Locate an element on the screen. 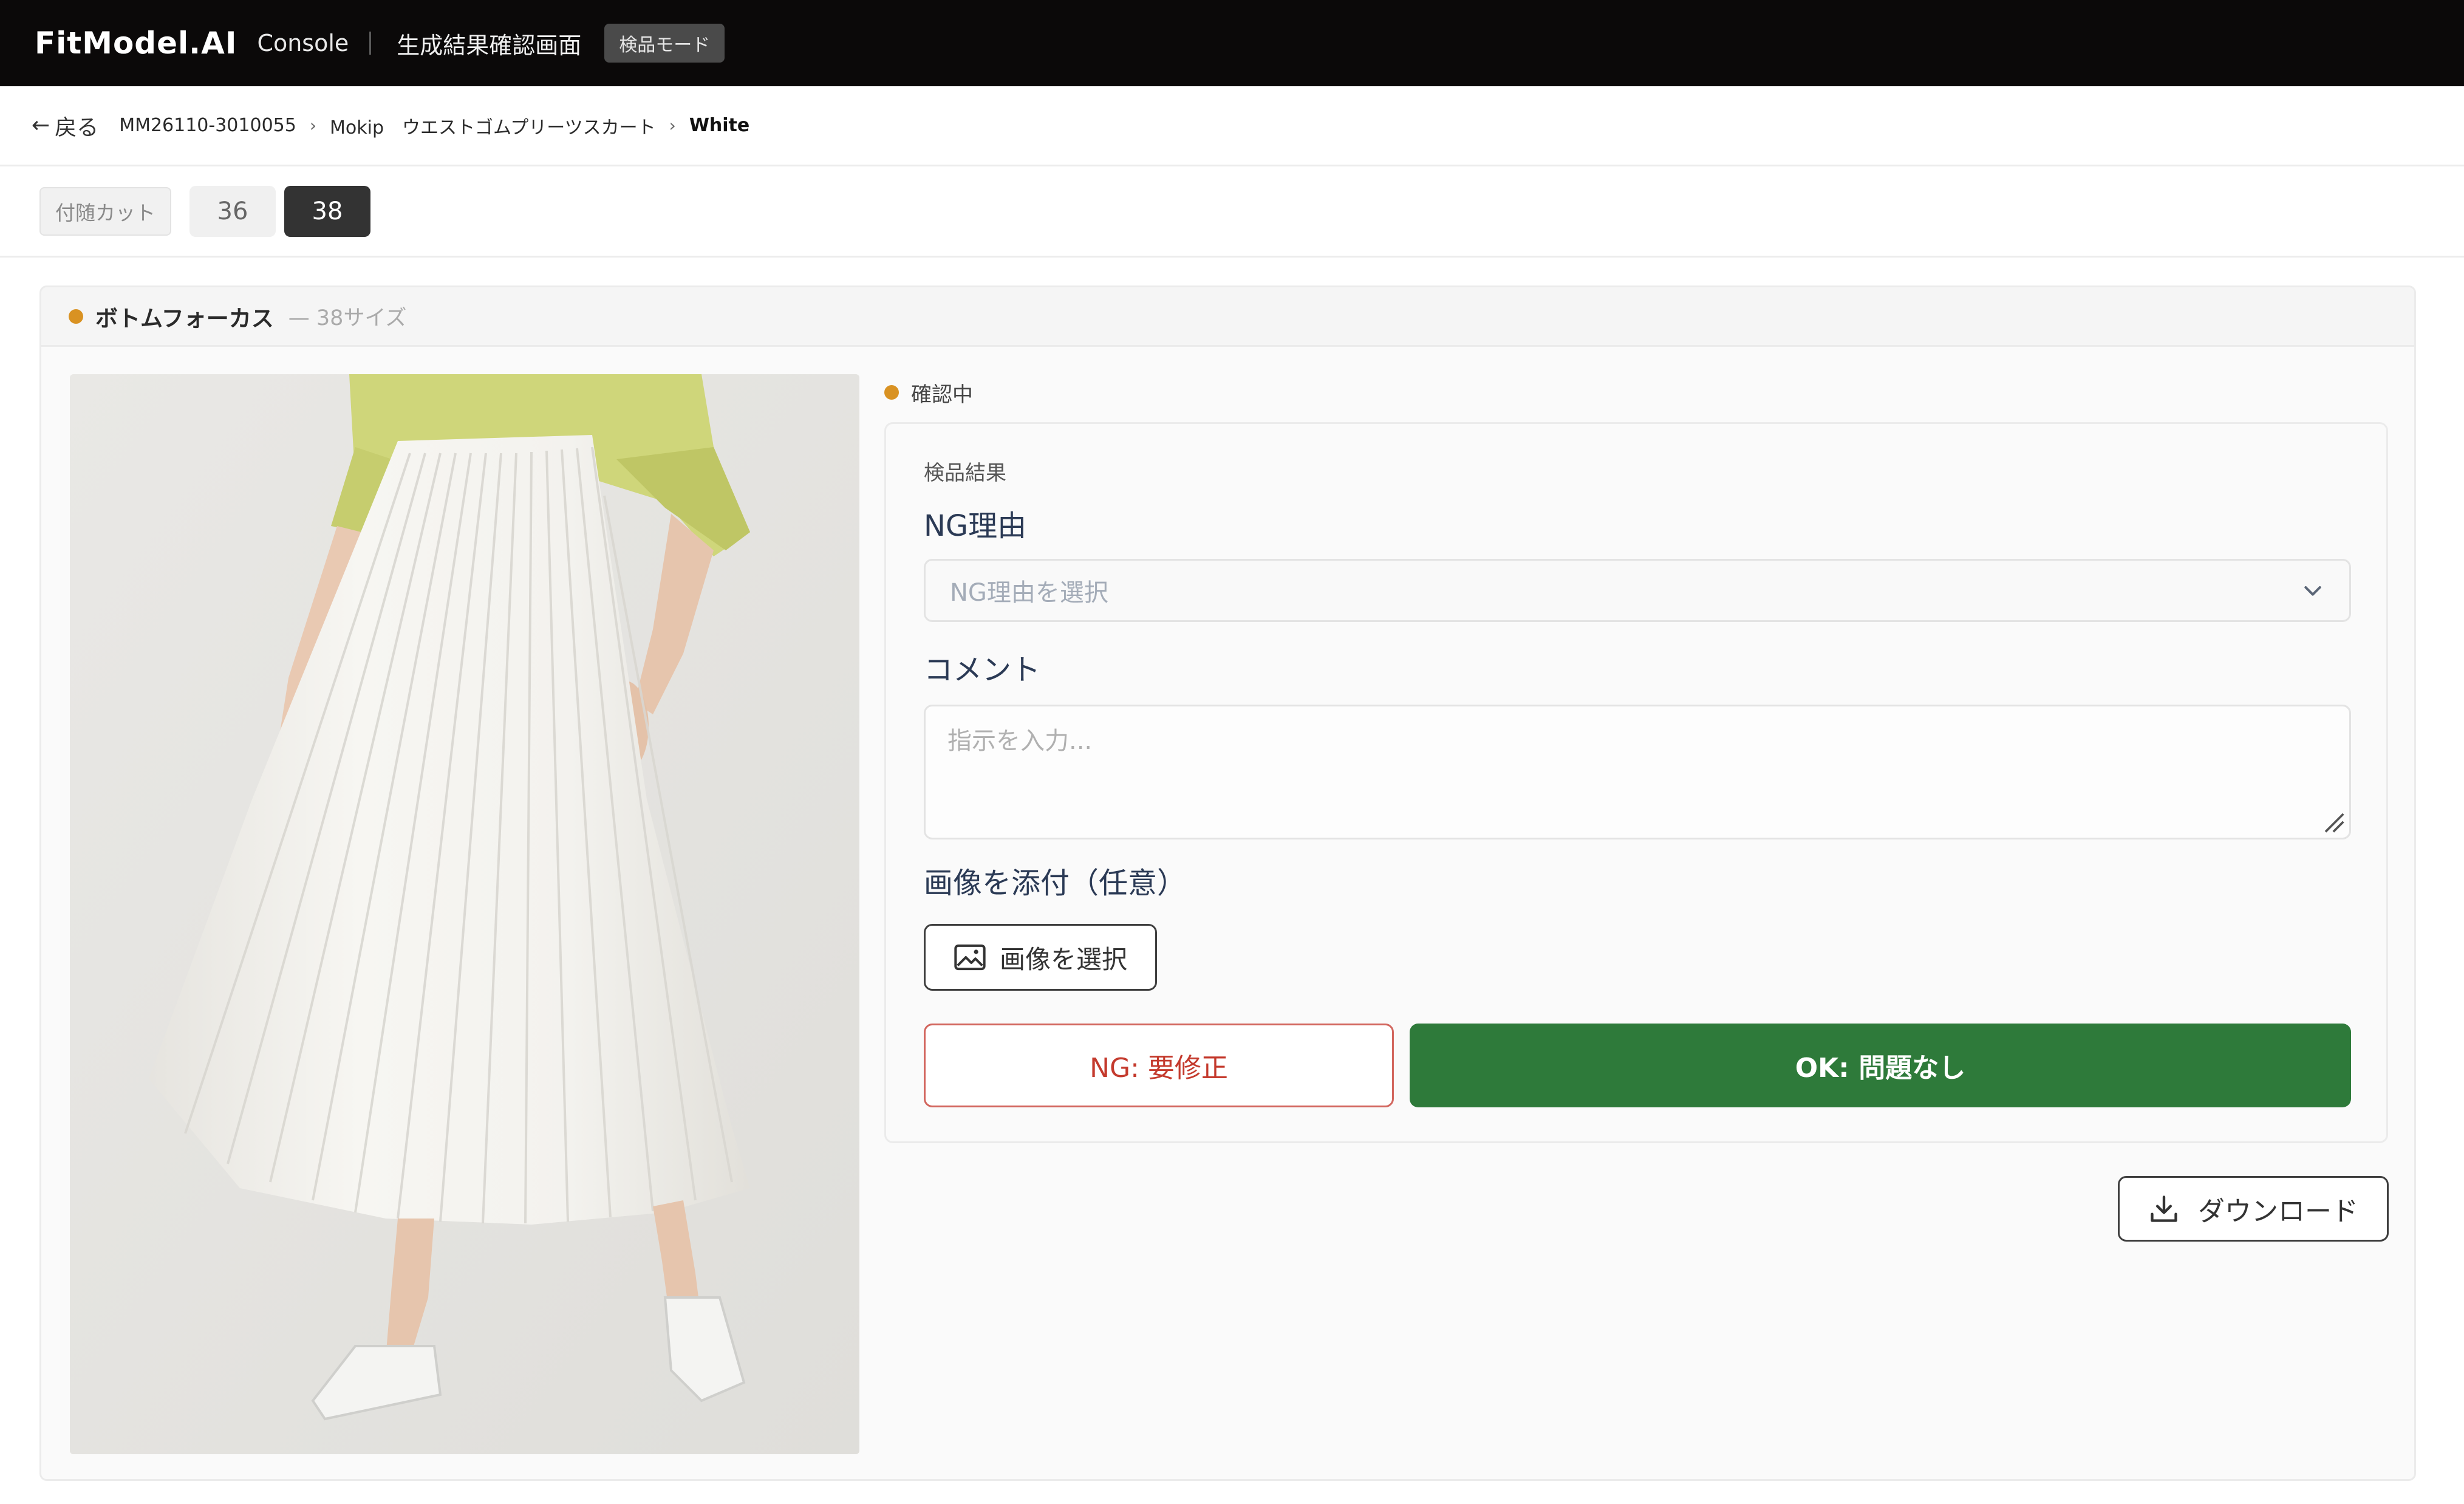 This screenshot has height=1504, width=2464. ng-button-label: NG: 要修正 is located at coordinates (1159, 1068).